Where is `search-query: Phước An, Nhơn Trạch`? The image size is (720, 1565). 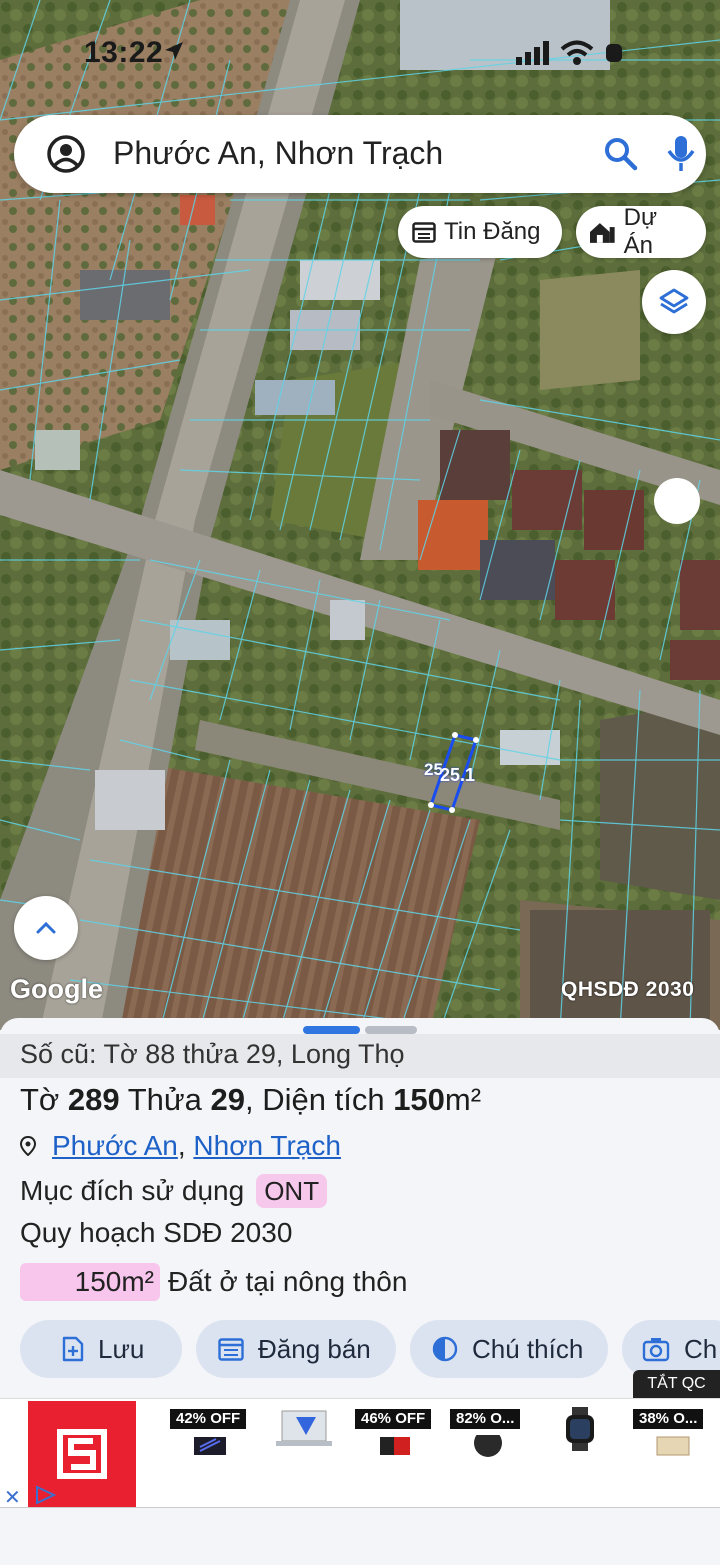
search-query: Phước An, Nhơn Trạch is located at coordinates (278, 153).